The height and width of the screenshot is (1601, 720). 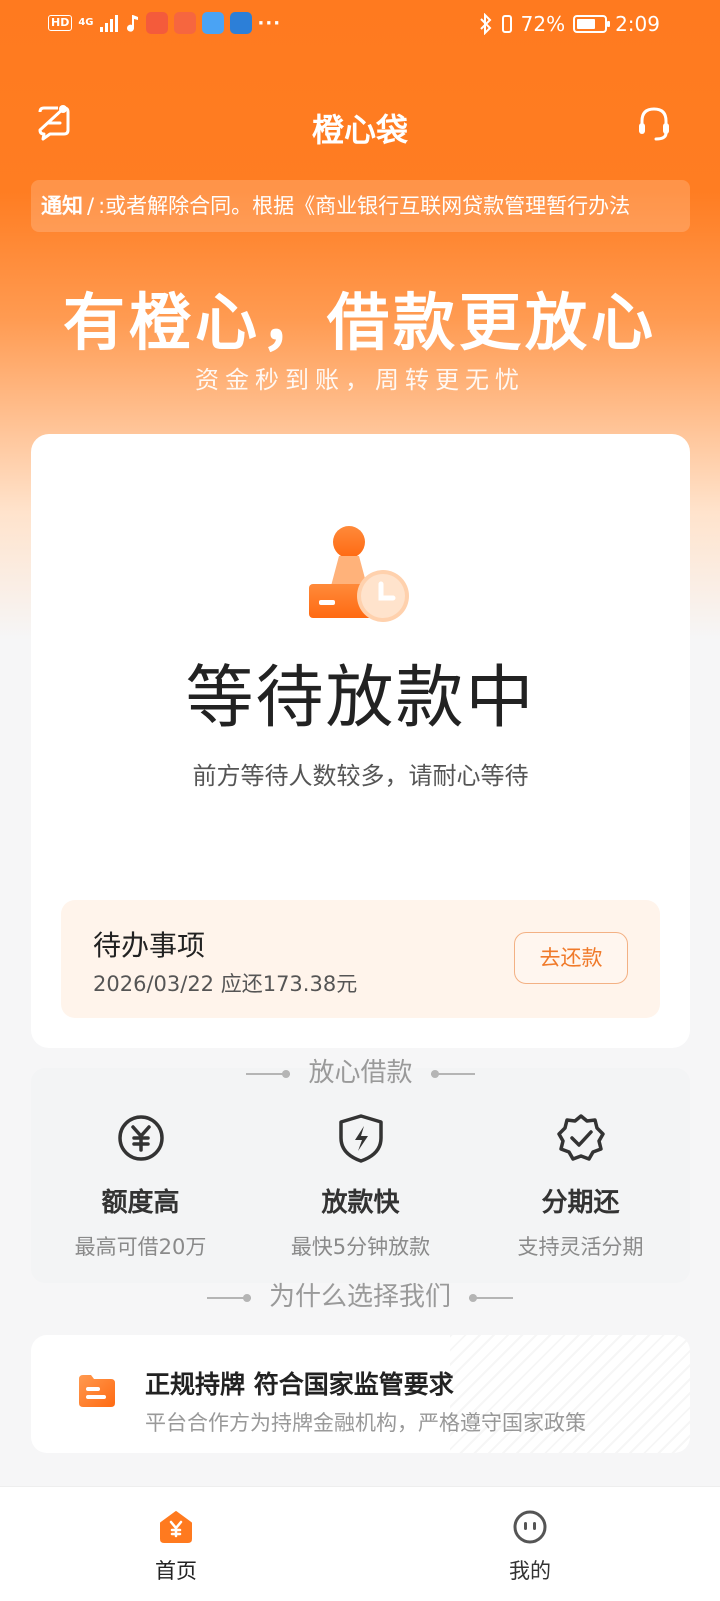 What do you see at coordinates (360, 380) in the screenshot?
I see `hero-subtitle: 资金秒到账，周转更无忧` at bounding box center [360, 380].